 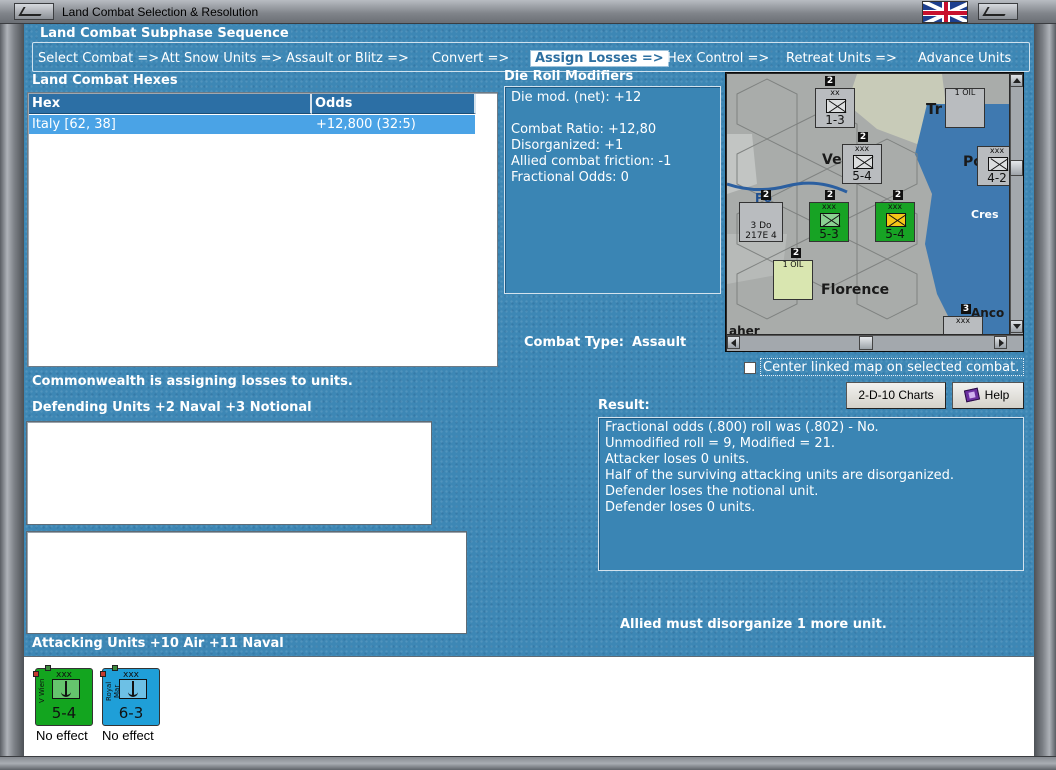 I want to click on combat-type-value: Assault, so click(x=659, y=342).